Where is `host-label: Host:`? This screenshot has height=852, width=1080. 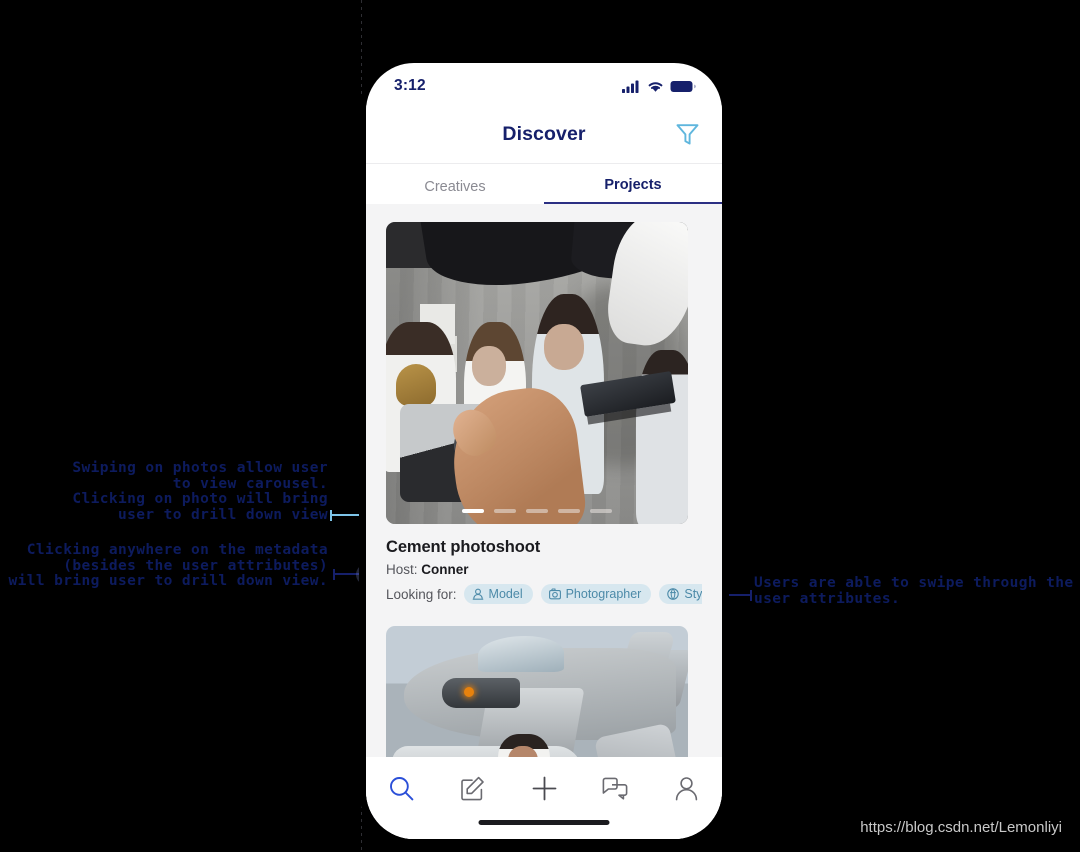
host-label: Host: is located at coordinates (402, 569).